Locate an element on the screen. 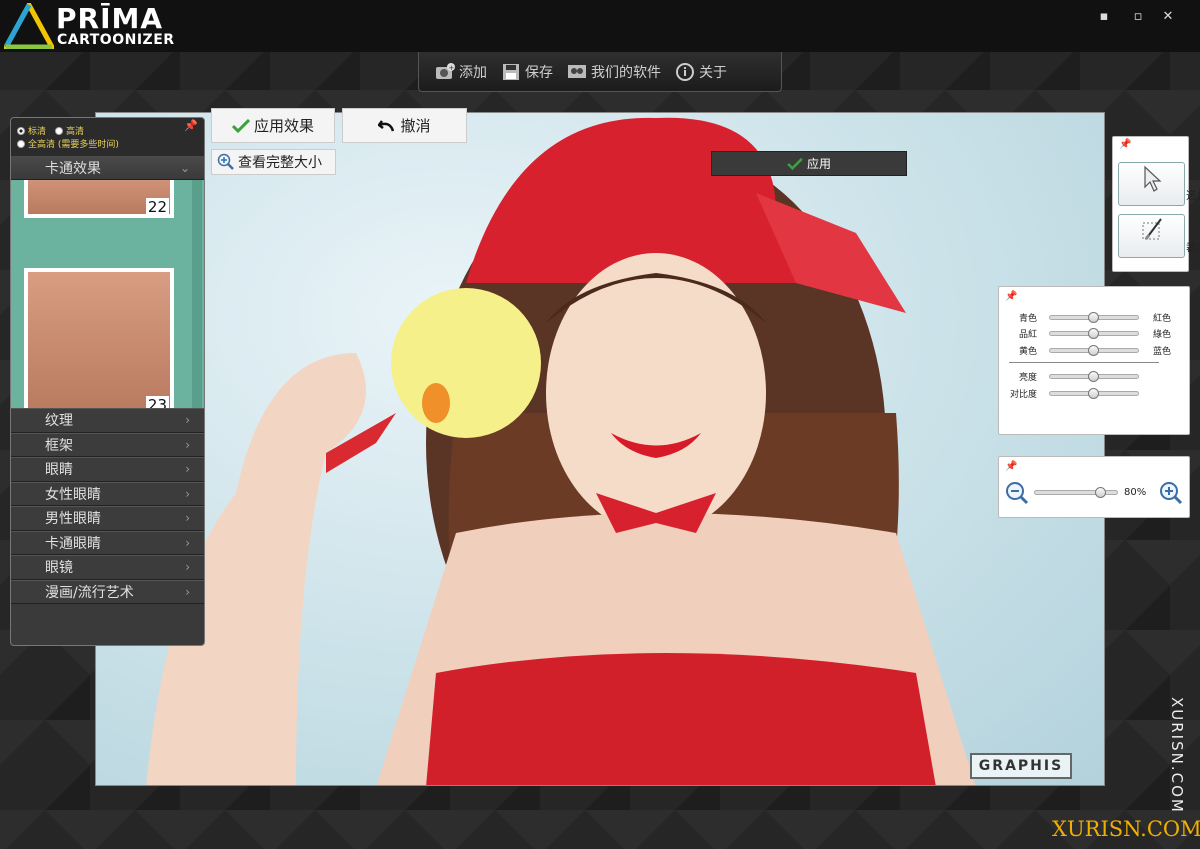  add-label: 添加 is located at coordinates (473, 72).